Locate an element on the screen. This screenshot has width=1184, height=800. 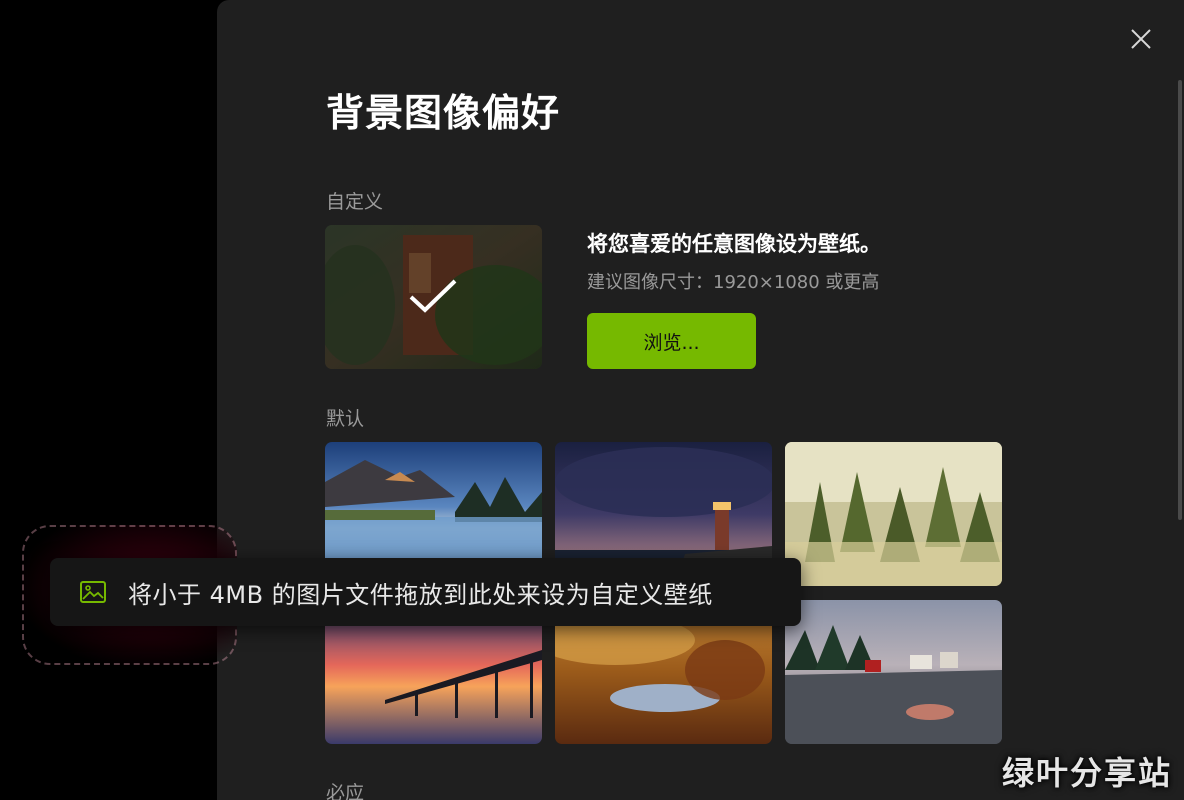
drag-drop-tooltip-text: 将小于 4MB 的图片文件拖放到此处来设为自定义壁纸 is located at coordinates (420, 594).